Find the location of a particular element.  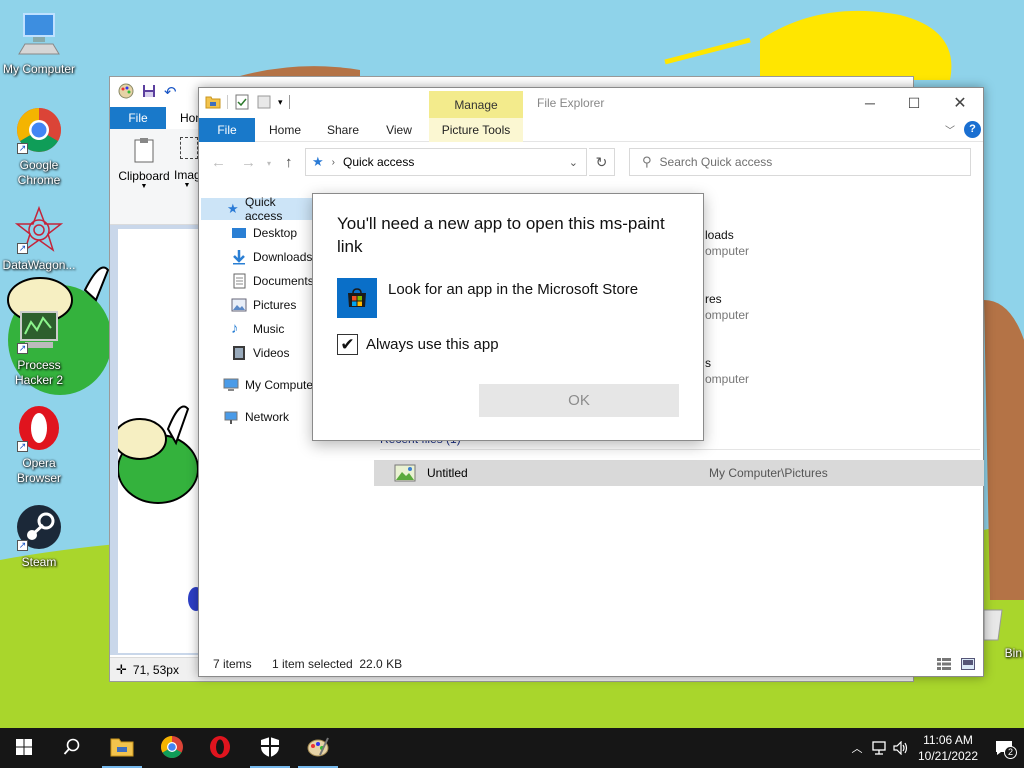

file-path: My Computer\Pictures is located at coordinates (768, 473).